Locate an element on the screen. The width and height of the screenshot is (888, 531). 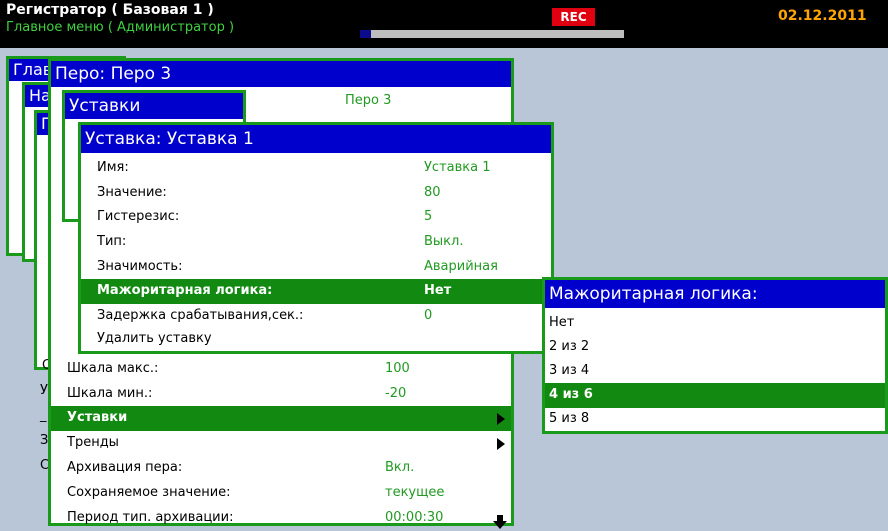
breadcrumb: Главное меню ( Администратор ) is located at coordinates (120, 27).